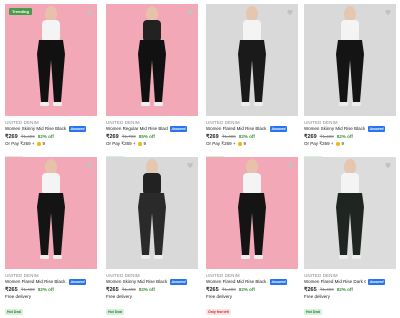 Image resolution: width=400 pixels, height=318 pixels. Describe the element at coordinates (218, 312) in the screenshot. I see `deal-tag: Only few left` at that location.